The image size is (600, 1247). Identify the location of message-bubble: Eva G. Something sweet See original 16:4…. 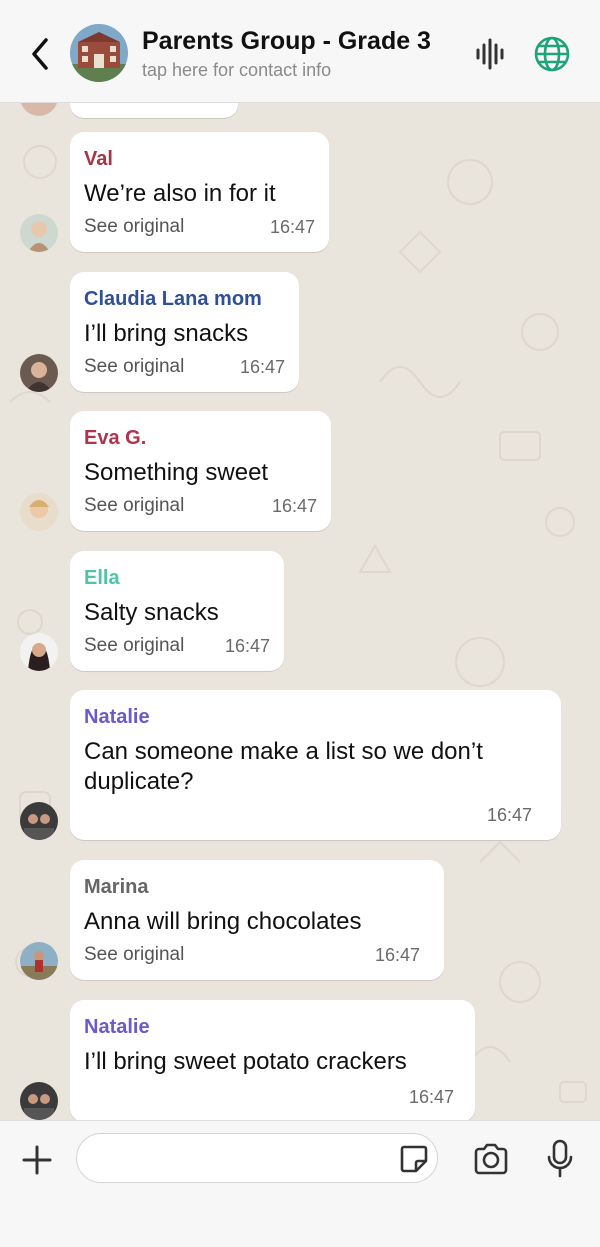
(200, 471).